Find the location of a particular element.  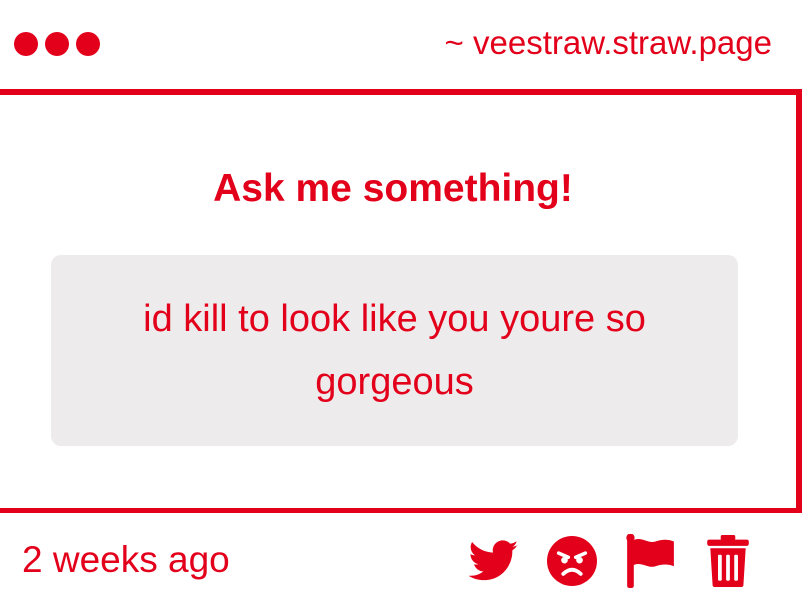

trash-icon is located at coordinates (728, 561).